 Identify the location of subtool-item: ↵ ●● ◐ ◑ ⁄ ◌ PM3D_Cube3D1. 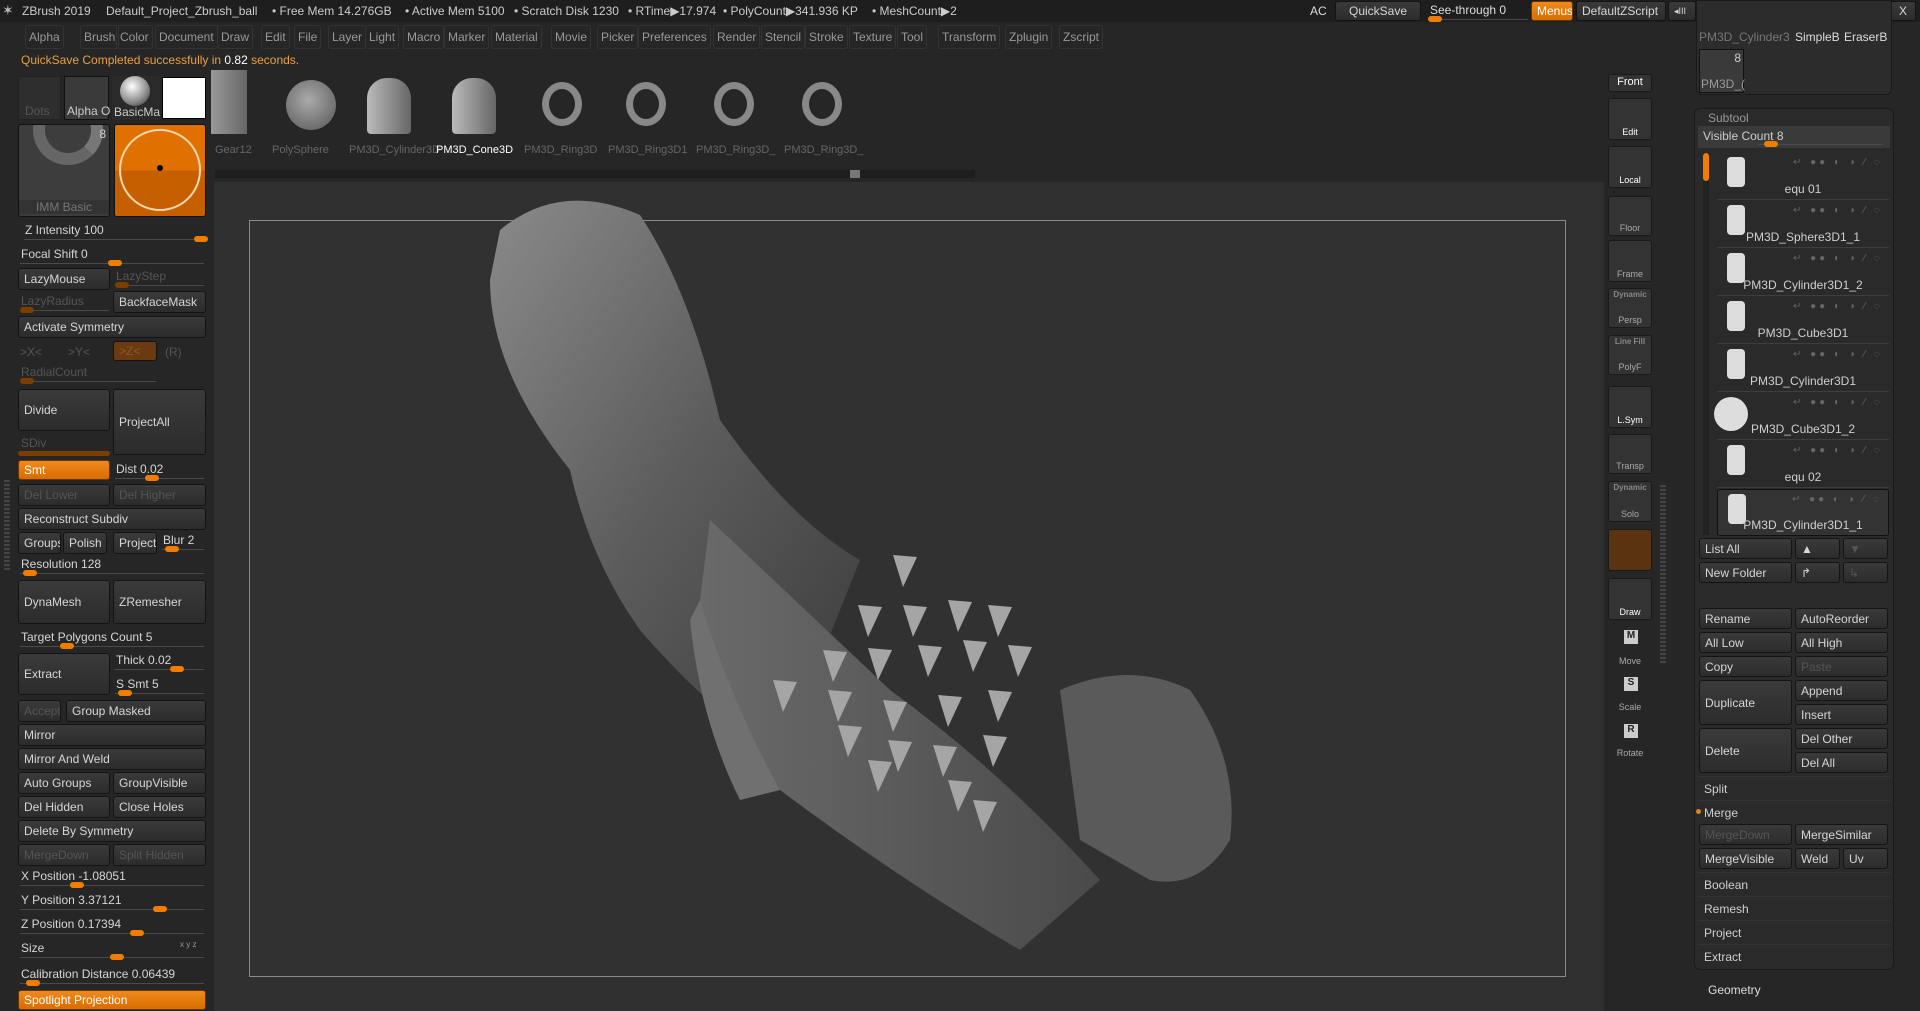
(1803, 320).